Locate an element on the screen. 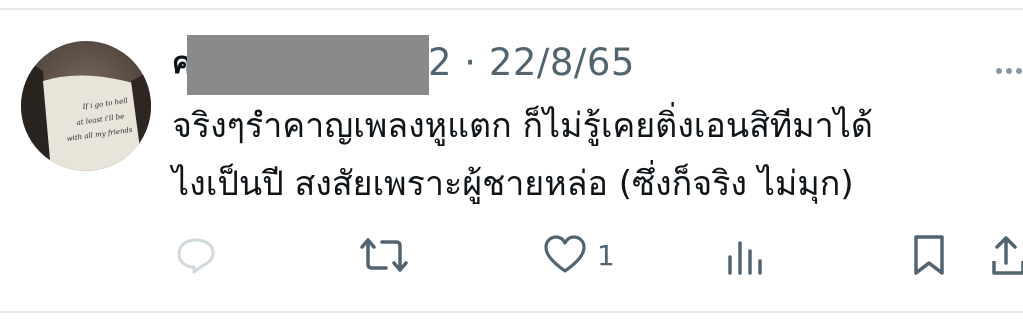  bookmark-icon is located at coordinates (929, 255).